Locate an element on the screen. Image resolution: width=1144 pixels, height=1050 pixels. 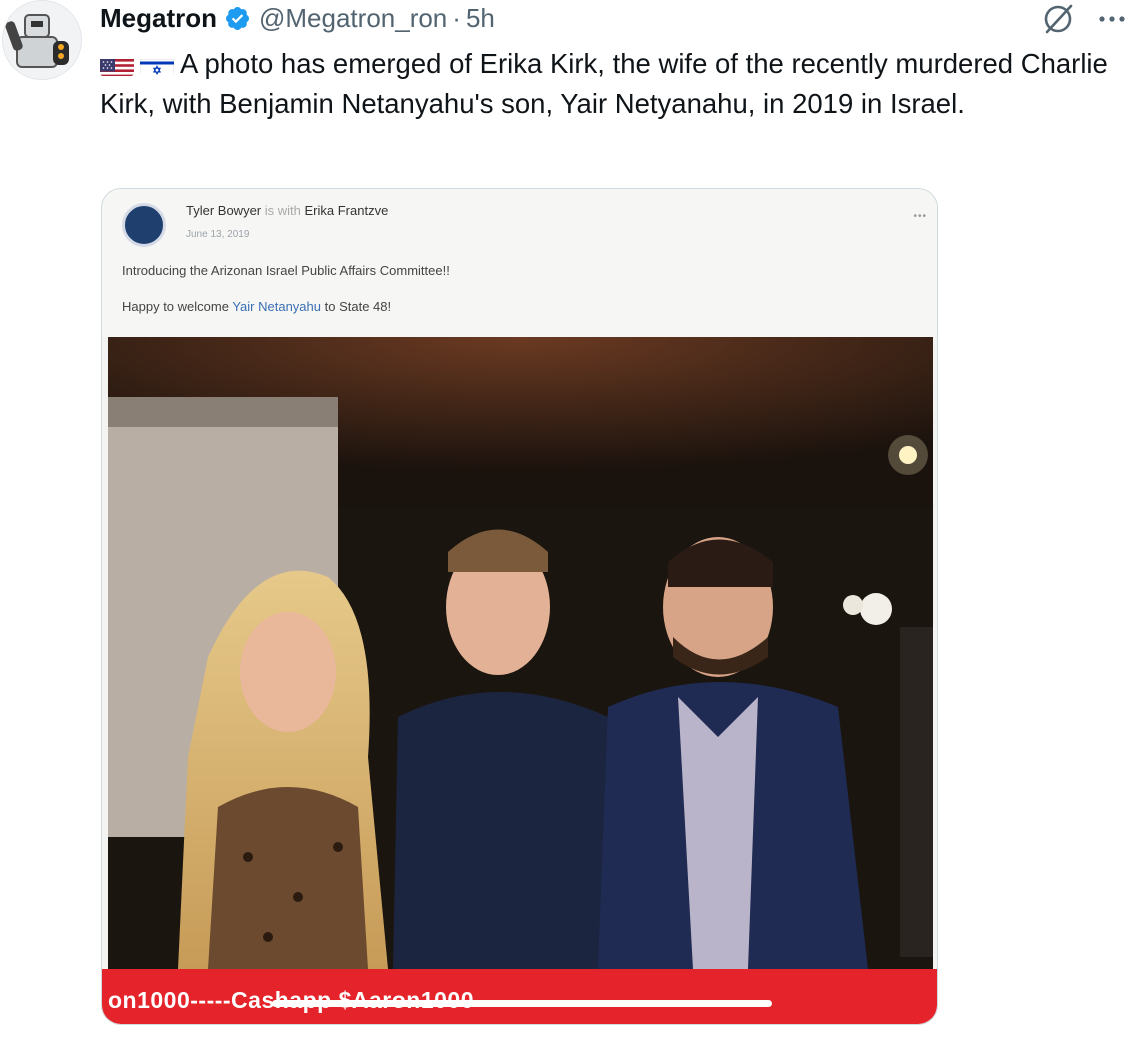
banner-progress-bar is located at coordinates (522, 1003).